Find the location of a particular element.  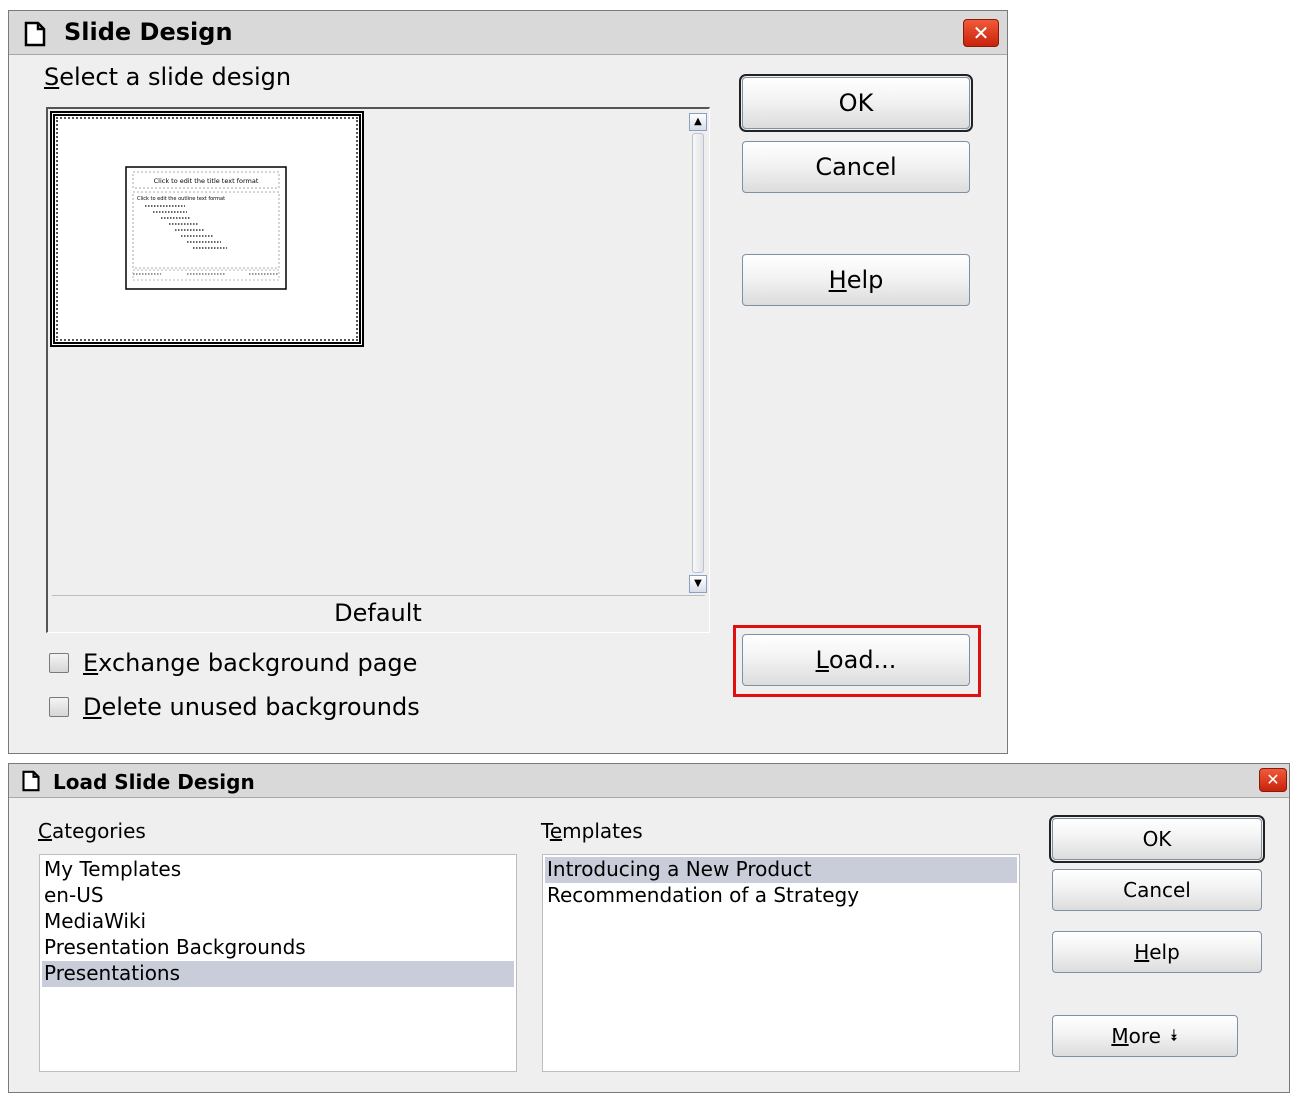

slide-design-close-button: ✕ is located at coordinates (981, 33).